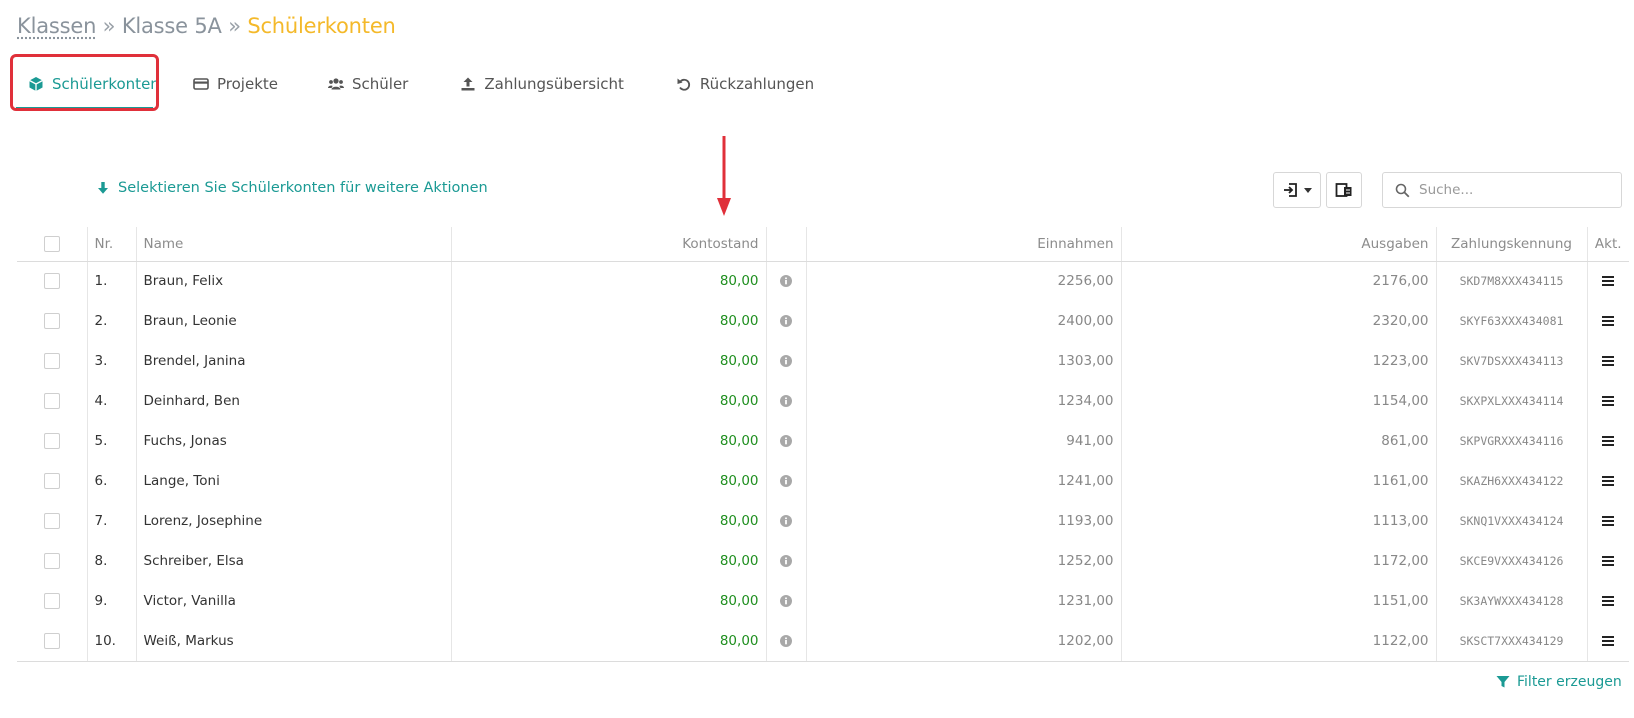 This screenshot has width=1634, height=718. I want to click on tab-schuelerkonten: Schülerkonten, so click(88, 84).